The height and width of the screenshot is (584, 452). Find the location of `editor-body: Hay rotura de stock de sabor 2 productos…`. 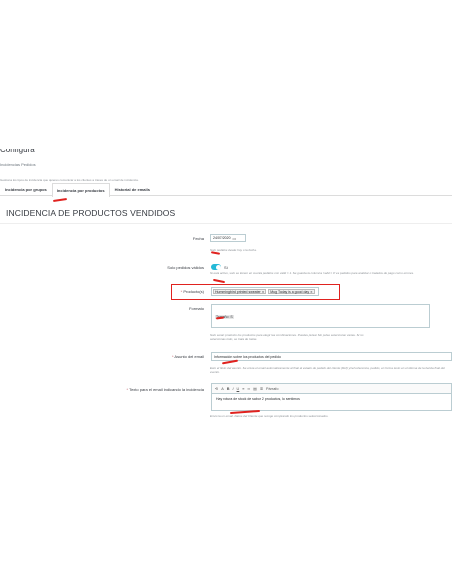

editor-body: Hay rotura de stock de sabor 2 productos… is located at coordinates (331, 402).